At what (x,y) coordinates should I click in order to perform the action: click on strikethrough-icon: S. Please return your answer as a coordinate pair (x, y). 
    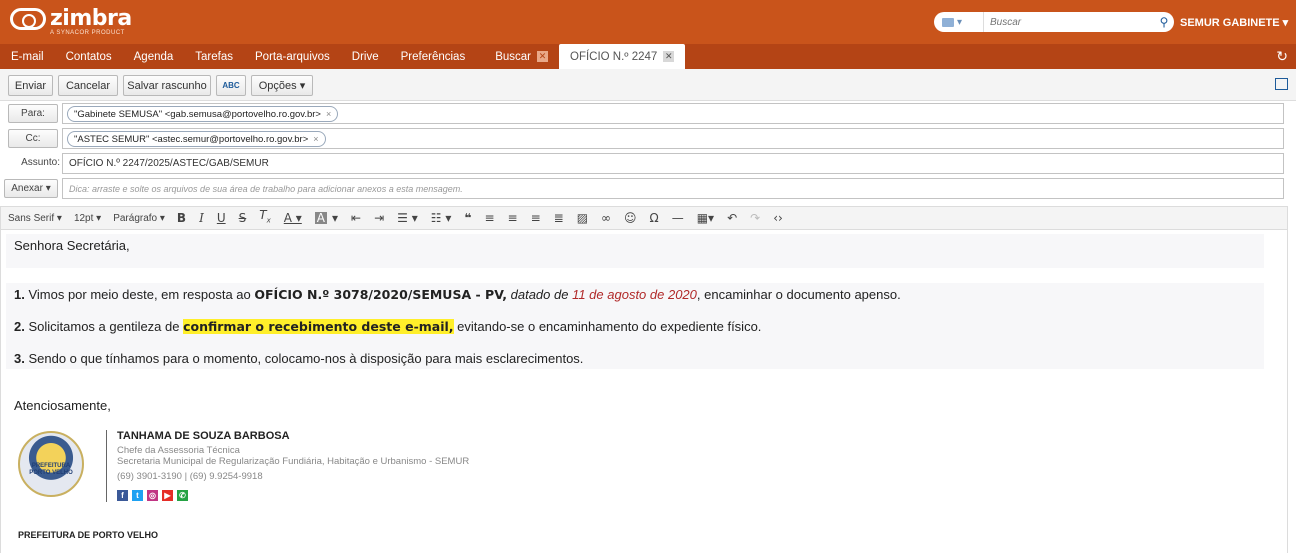
    Looking at the image, I should click on (243, 218).